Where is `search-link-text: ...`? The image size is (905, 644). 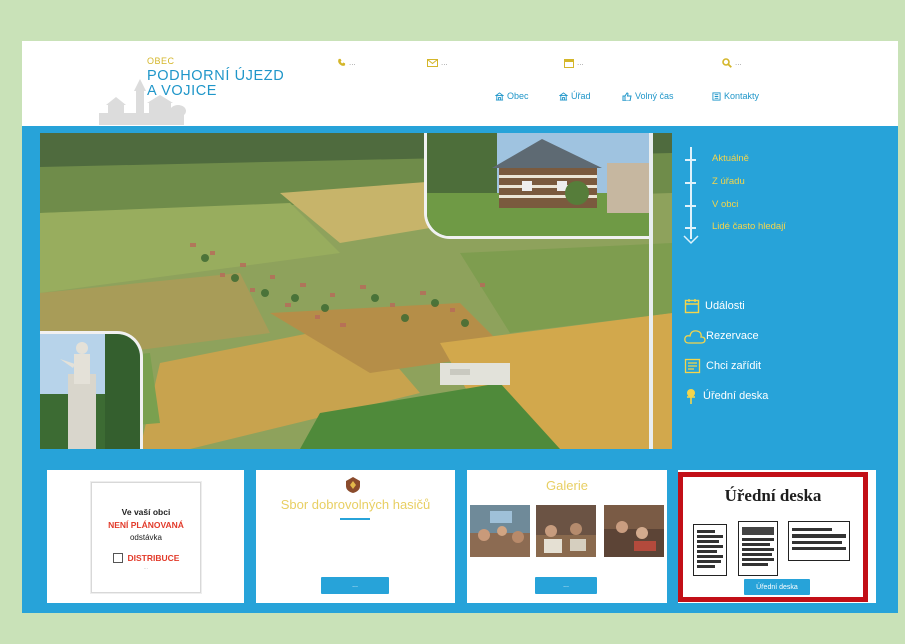 search-link-text: ... is located at coordinates (738, 63).